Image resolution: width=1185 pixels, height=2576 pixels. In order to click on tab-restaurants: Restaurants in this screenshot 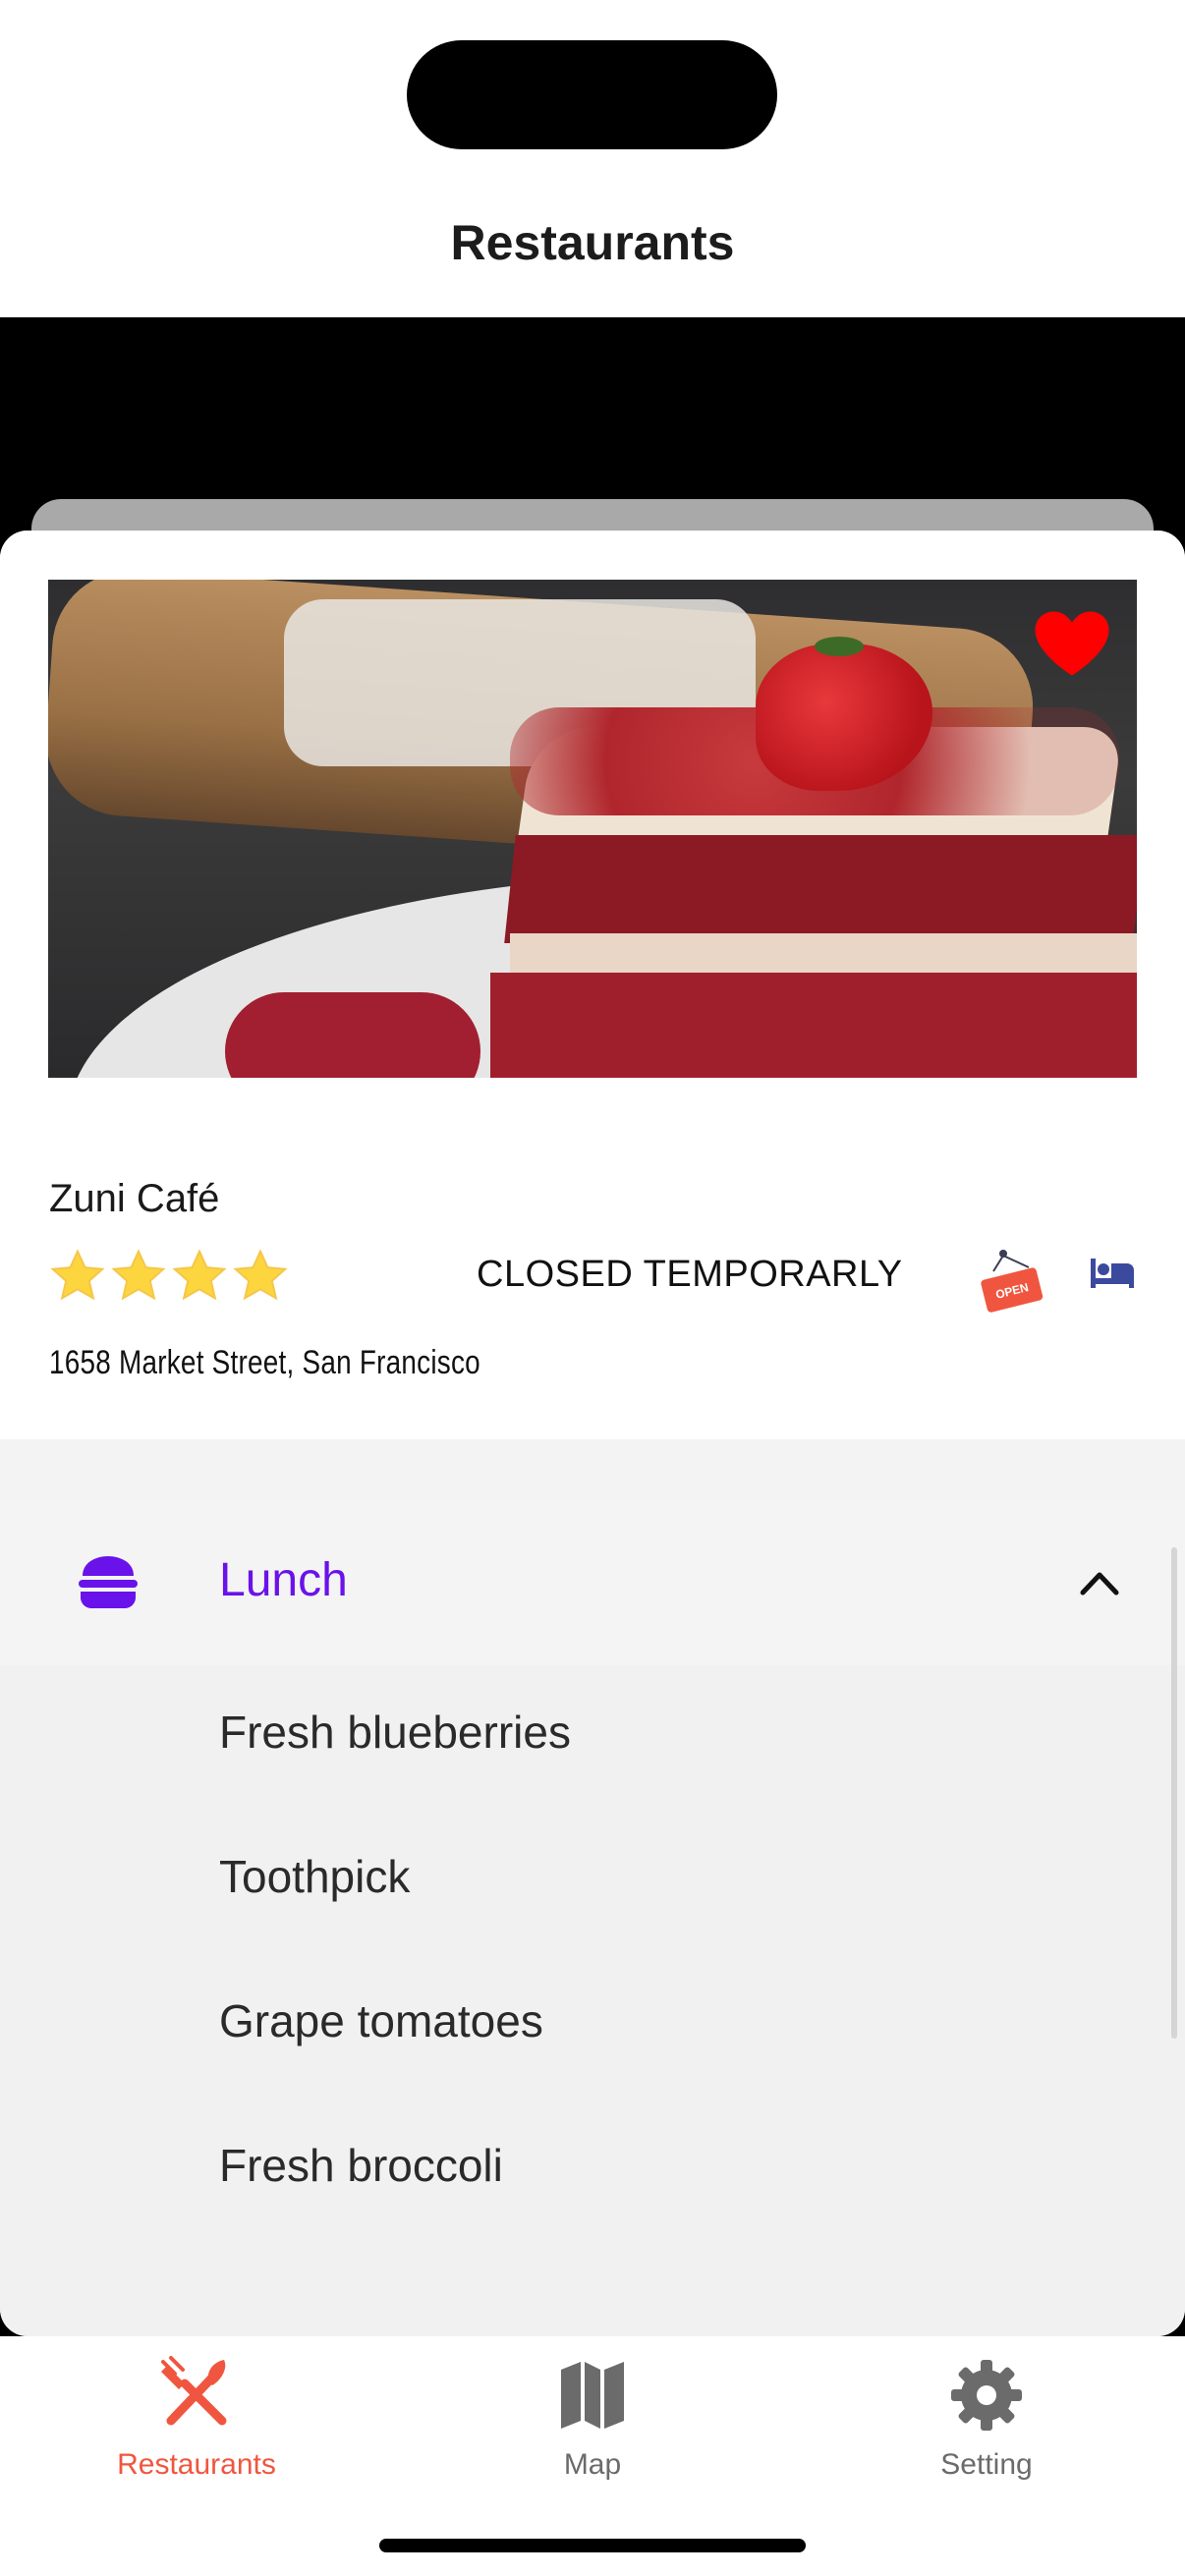, I will do `click(197, 2429)`.